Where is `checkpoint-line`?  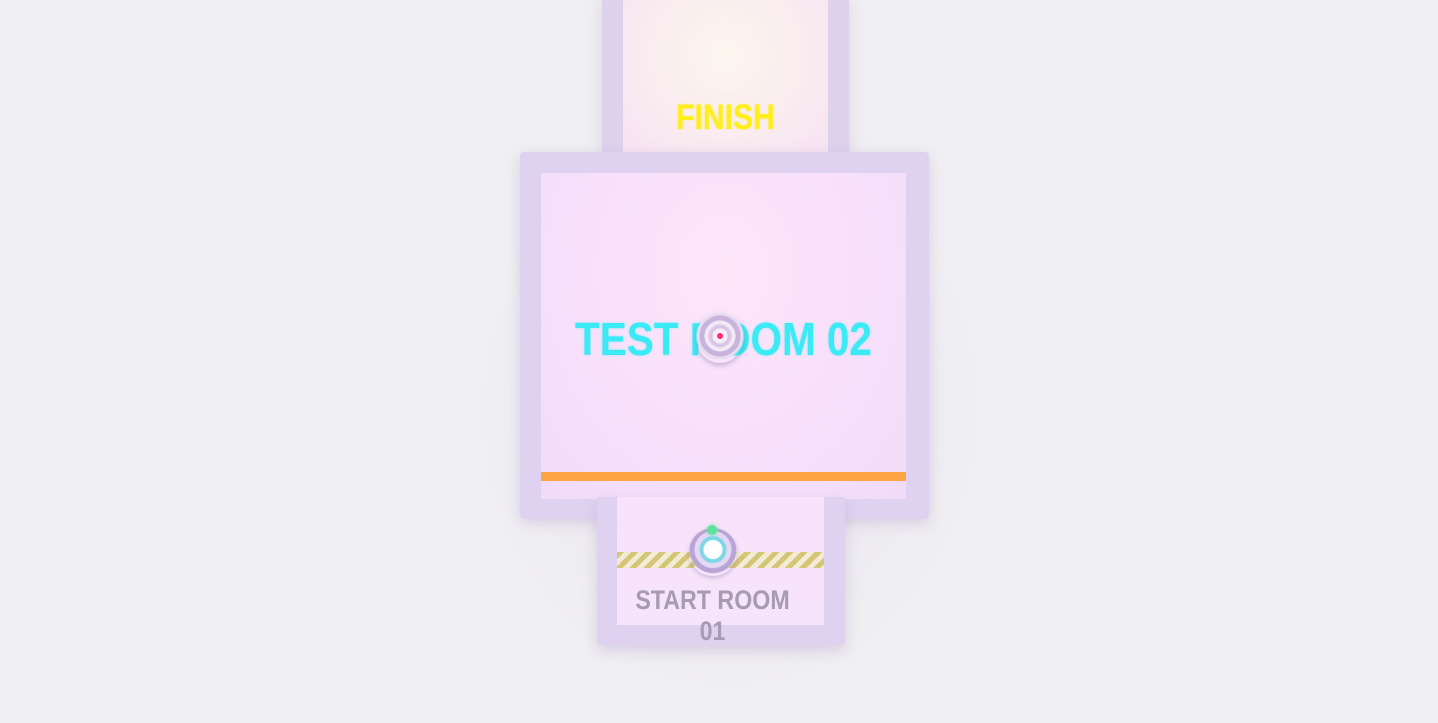 checkpoint-line is located at coordinates (723, 476).